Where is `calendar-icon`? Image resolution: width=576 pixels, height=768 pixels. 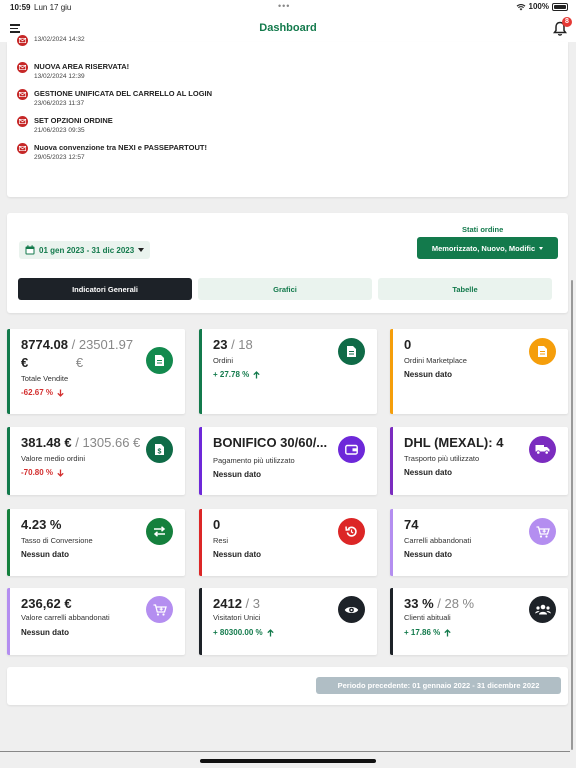 calendar-icon is located at coordinates (30, 250).